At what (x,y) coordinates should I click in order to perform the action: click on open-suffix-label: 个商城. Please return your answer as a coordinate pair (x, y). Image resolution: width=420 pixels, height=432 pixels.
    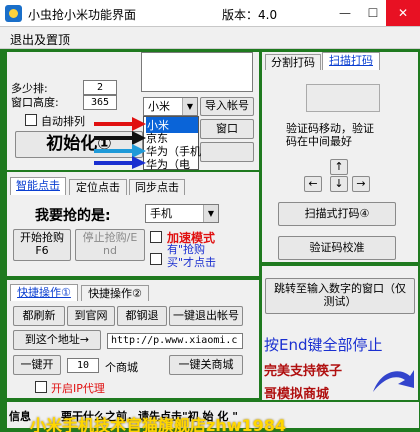
    Looking at the image, I should click on (121, 367).